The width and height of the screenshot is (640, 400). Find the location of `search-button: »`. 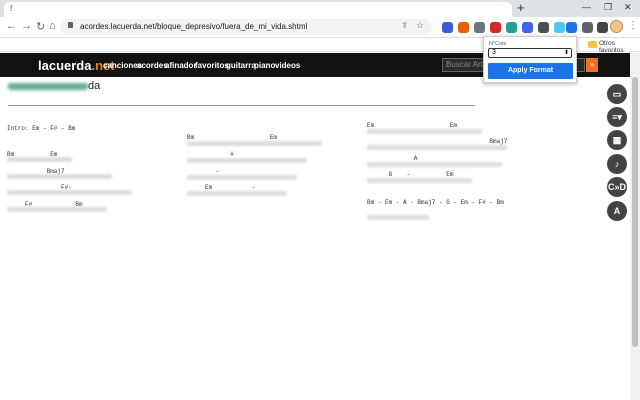

search-button: » is located at coordinates (592, 65).